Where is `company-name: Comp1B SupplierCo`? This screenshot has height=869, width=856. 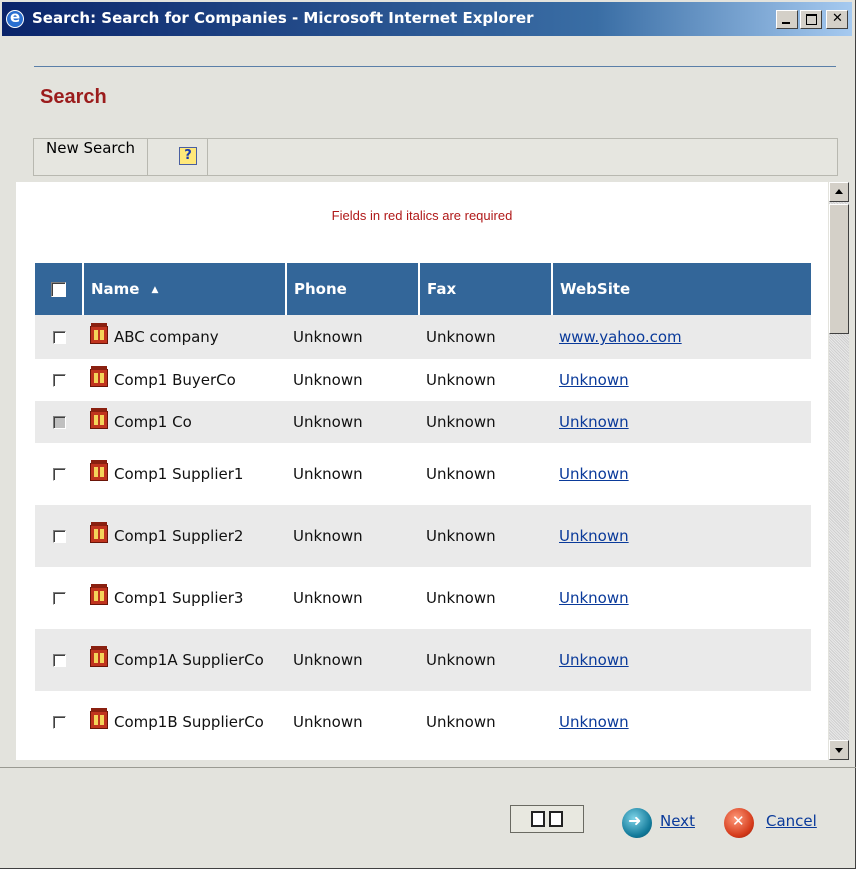 company-name: Comp1B SupplierCo is located at coordinates (189, 722).